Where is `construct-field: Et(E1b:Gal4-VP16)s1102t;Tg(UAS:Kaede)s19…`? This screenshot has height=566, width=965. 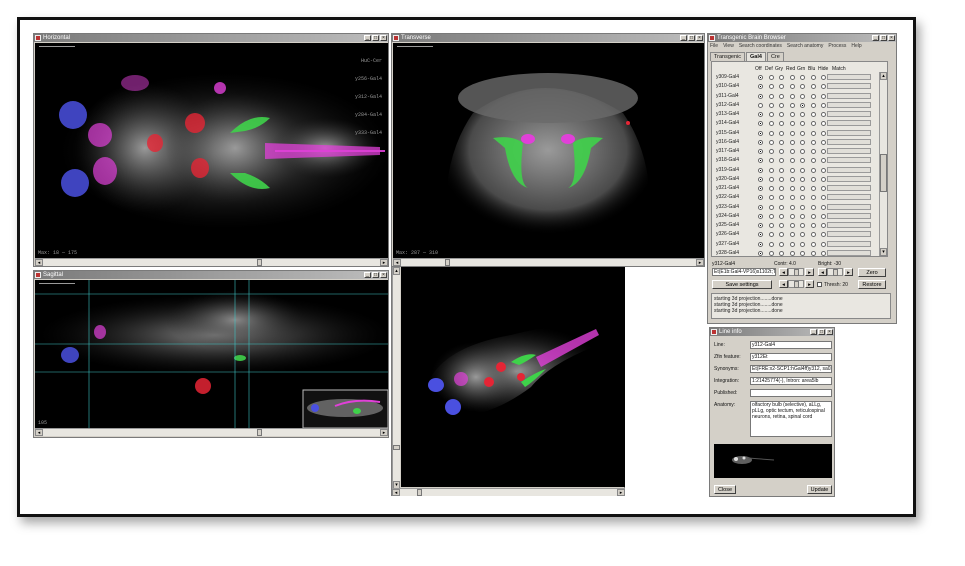
construct-field: Et(E1b:Gal4-VP16)s1102t;Tg(UAS:Kaede)s19… is located at coordinates (744, 272).